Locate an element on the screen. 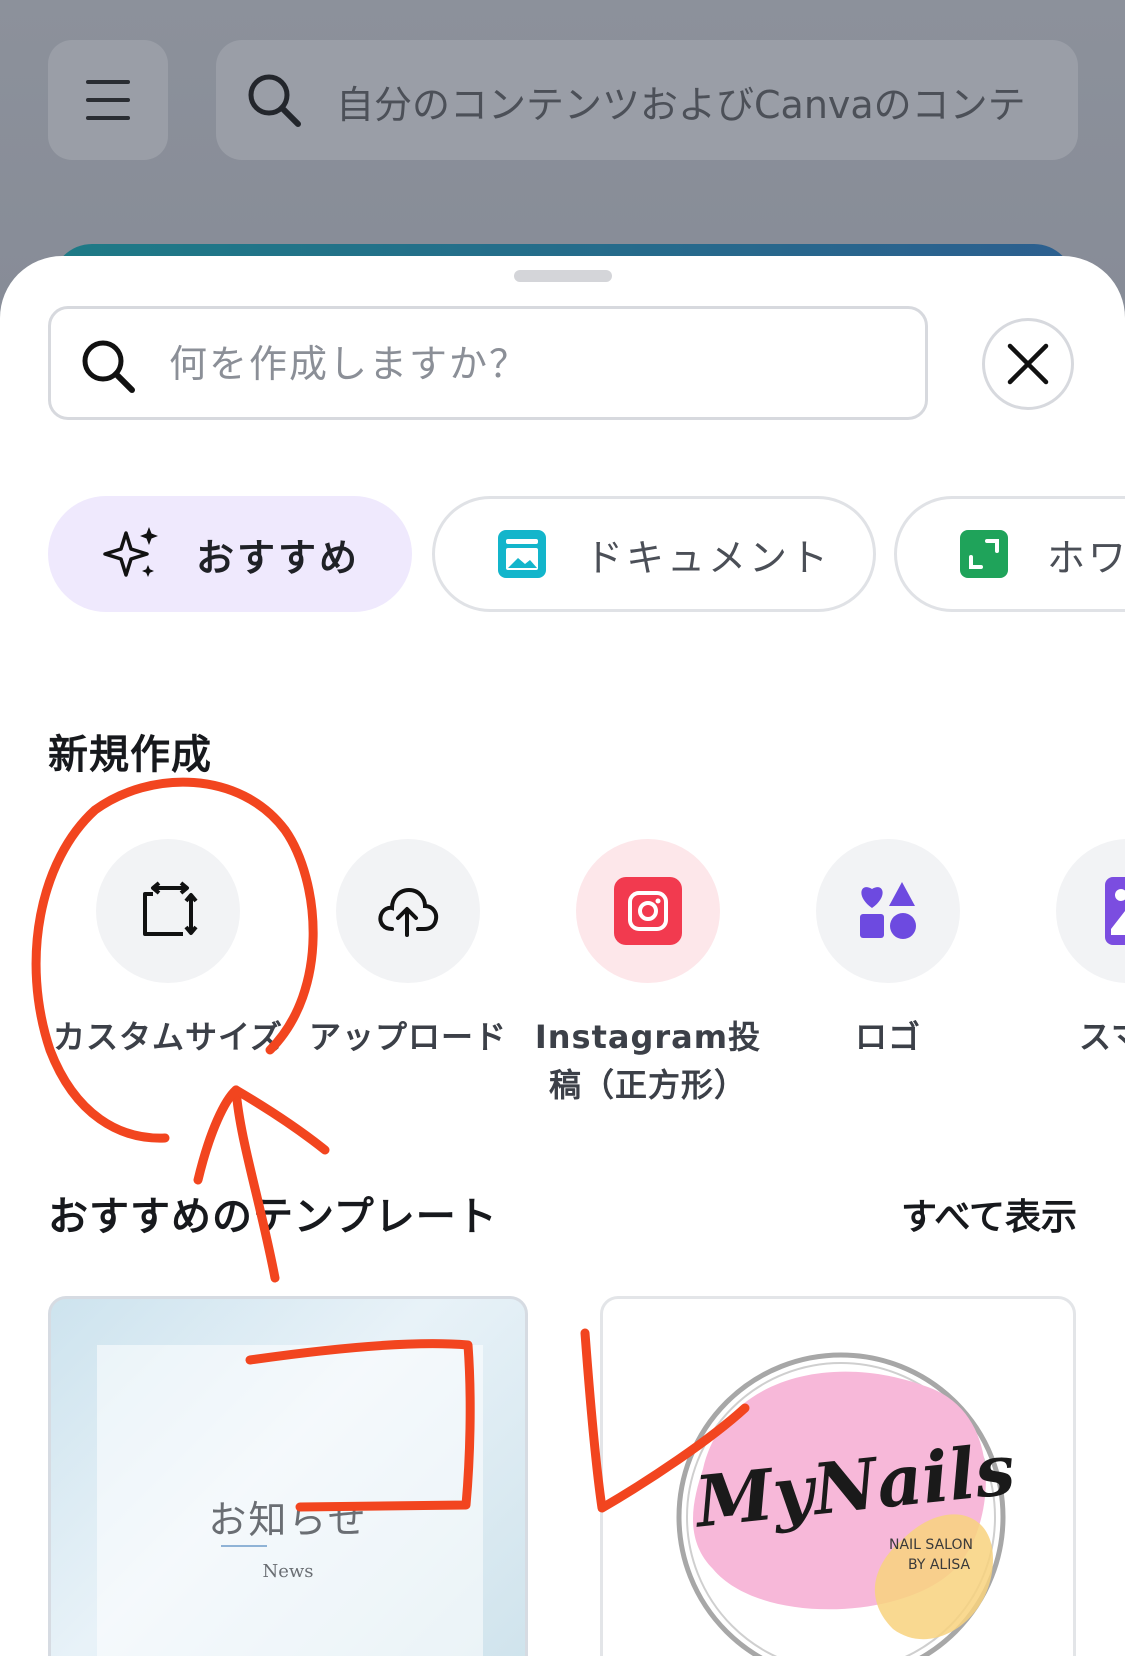 The height and width of the screenshot is (1656, 1125). background-search-bar: 自分のコンテンツおよびCanvaのコンテ is located at coordinates (647, 100).